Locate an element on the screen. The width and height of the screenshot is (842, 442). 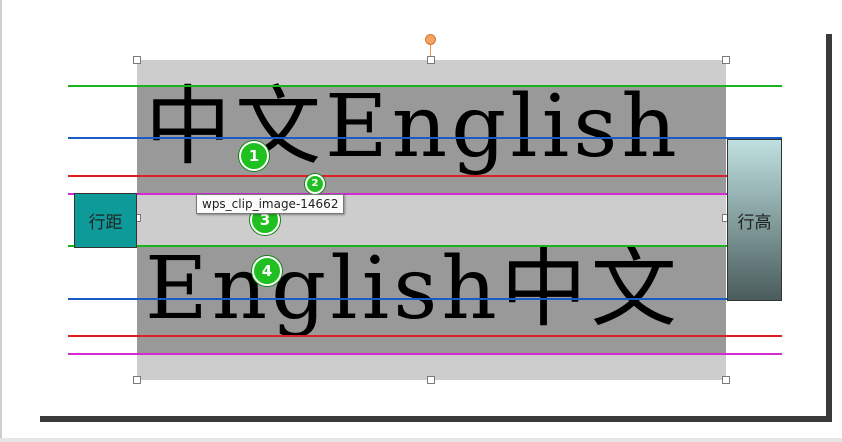
line-spacing-label: 行距 is located at coordinates (105, 220).